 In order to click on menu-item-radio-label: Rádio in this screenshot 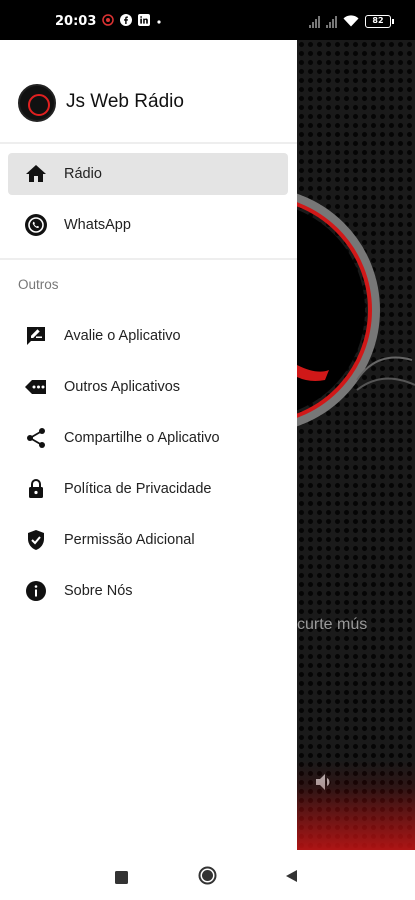, I will do `click(83, 174)`.